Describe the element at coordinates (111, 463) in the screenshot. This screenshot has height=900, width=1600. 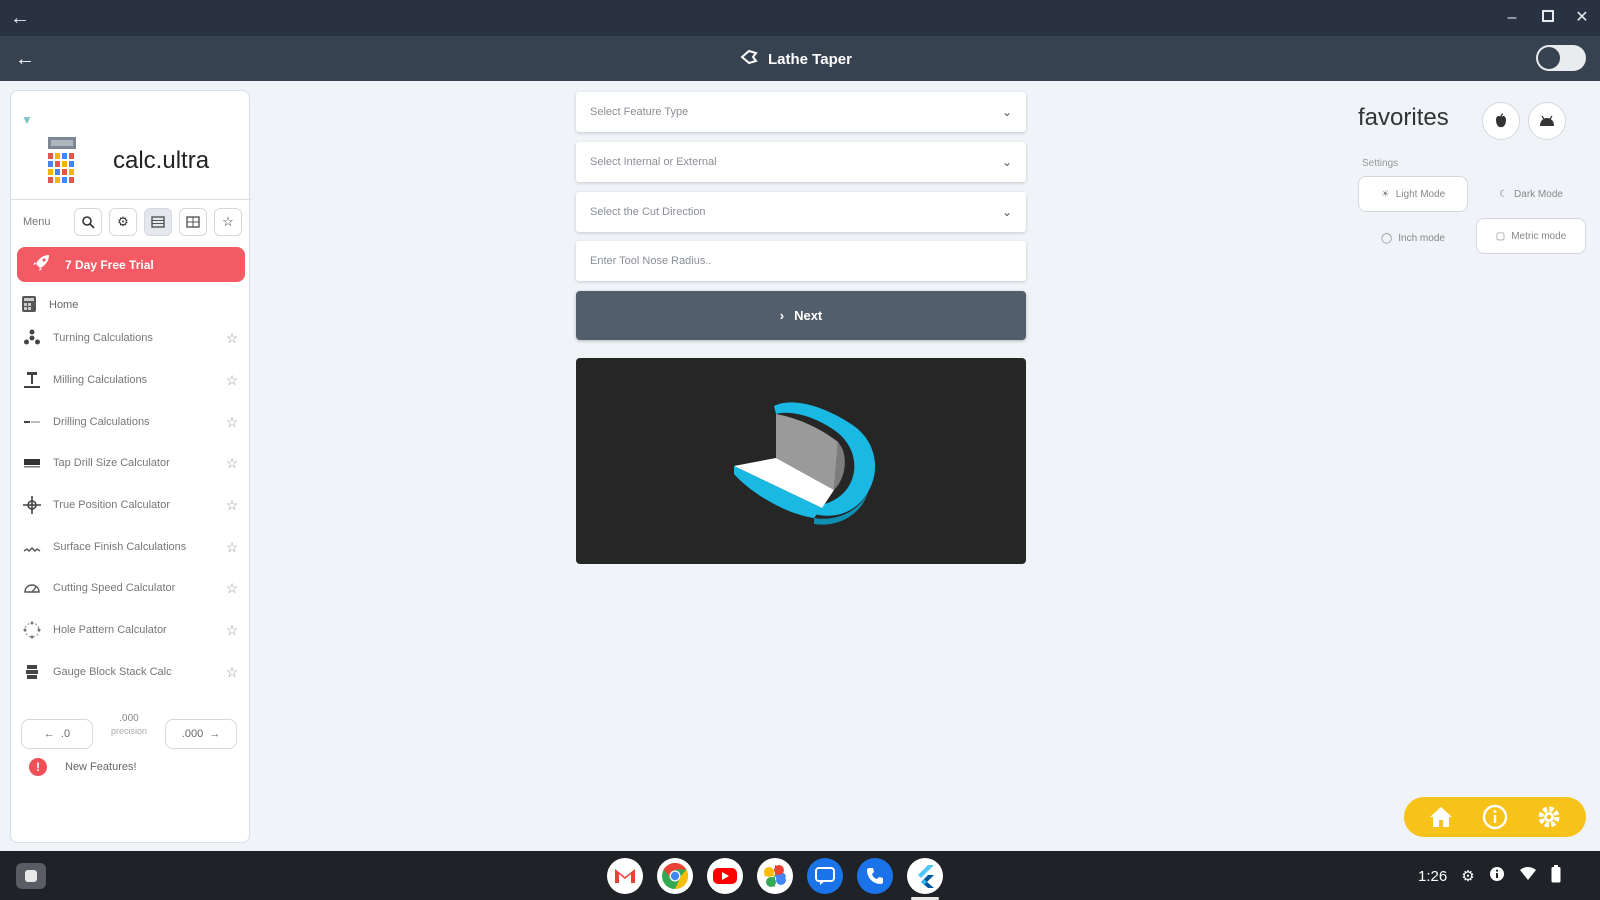
I see `sidebar-item-label: Tap Drill Size Calculator` at that location.